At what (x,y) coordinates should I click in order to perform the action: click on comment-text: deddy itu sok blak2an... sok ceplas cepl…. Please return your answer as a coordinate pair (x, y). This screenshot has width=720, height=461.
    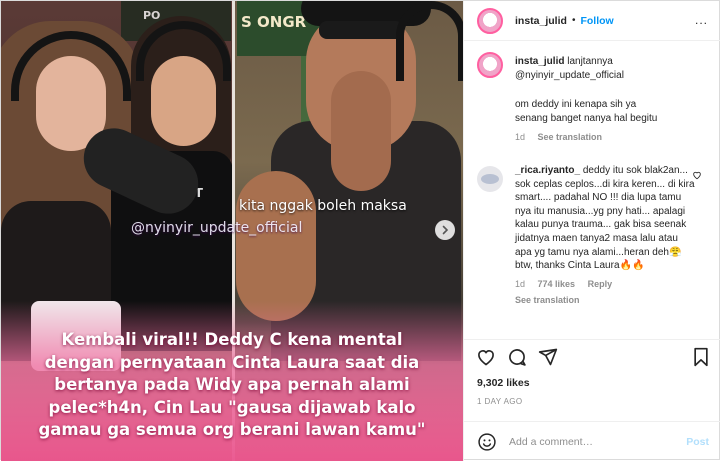
    Looking at the image, I should click on (605, 218).